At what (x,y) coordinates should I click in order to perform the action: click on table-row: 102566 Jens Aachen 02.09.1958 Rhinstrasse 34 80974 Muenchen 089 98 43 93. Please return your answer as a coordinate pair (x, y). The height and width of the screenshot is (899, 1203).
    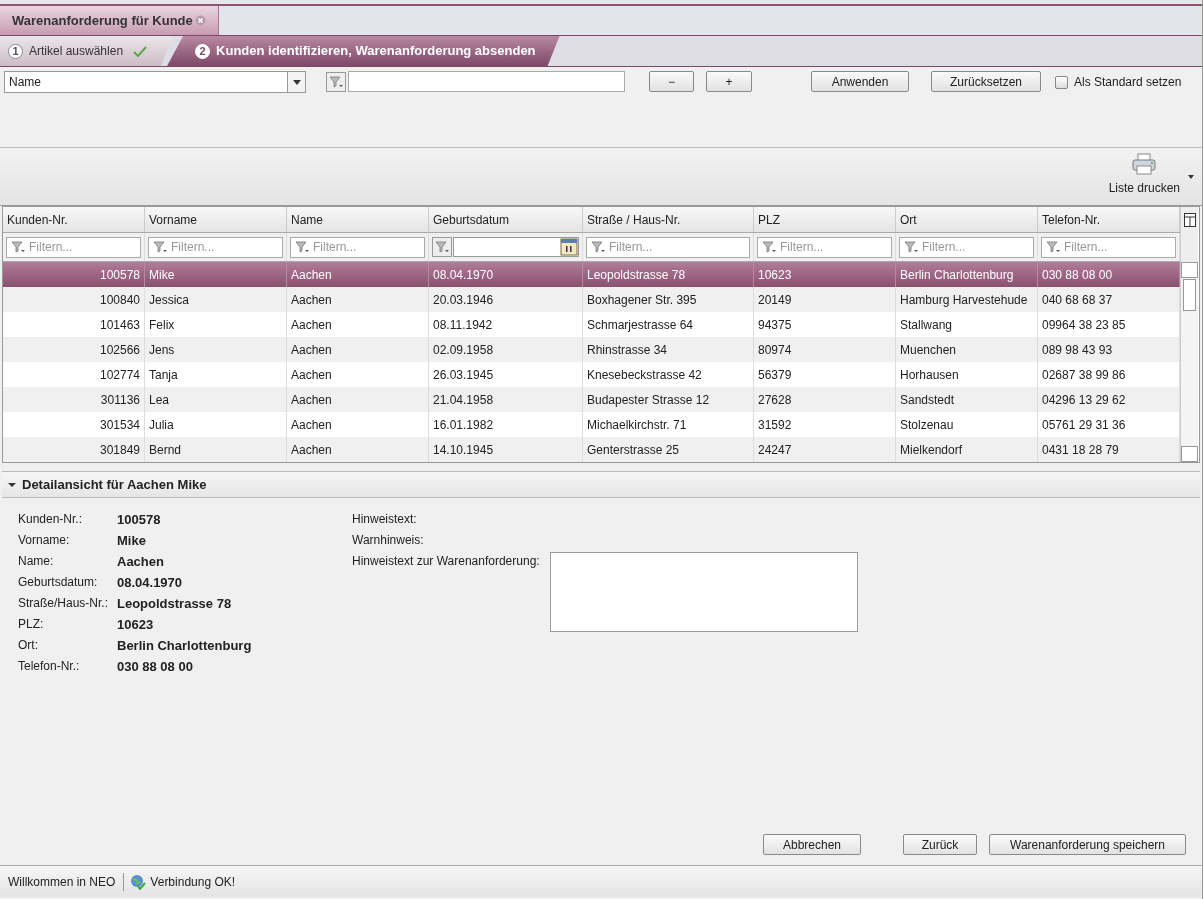
    Looking at the image, I should click on (591, 349).